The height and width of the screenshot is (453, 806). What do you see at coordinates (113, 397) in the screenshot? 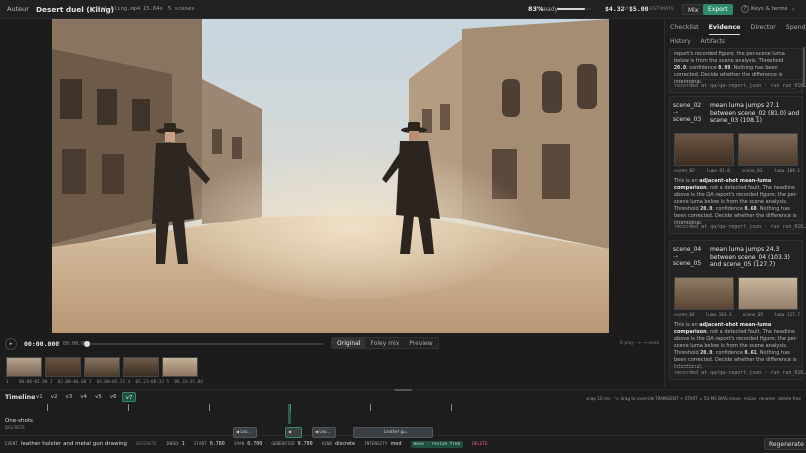
I see `version-tab: v6` at bounding box center [113, 397].